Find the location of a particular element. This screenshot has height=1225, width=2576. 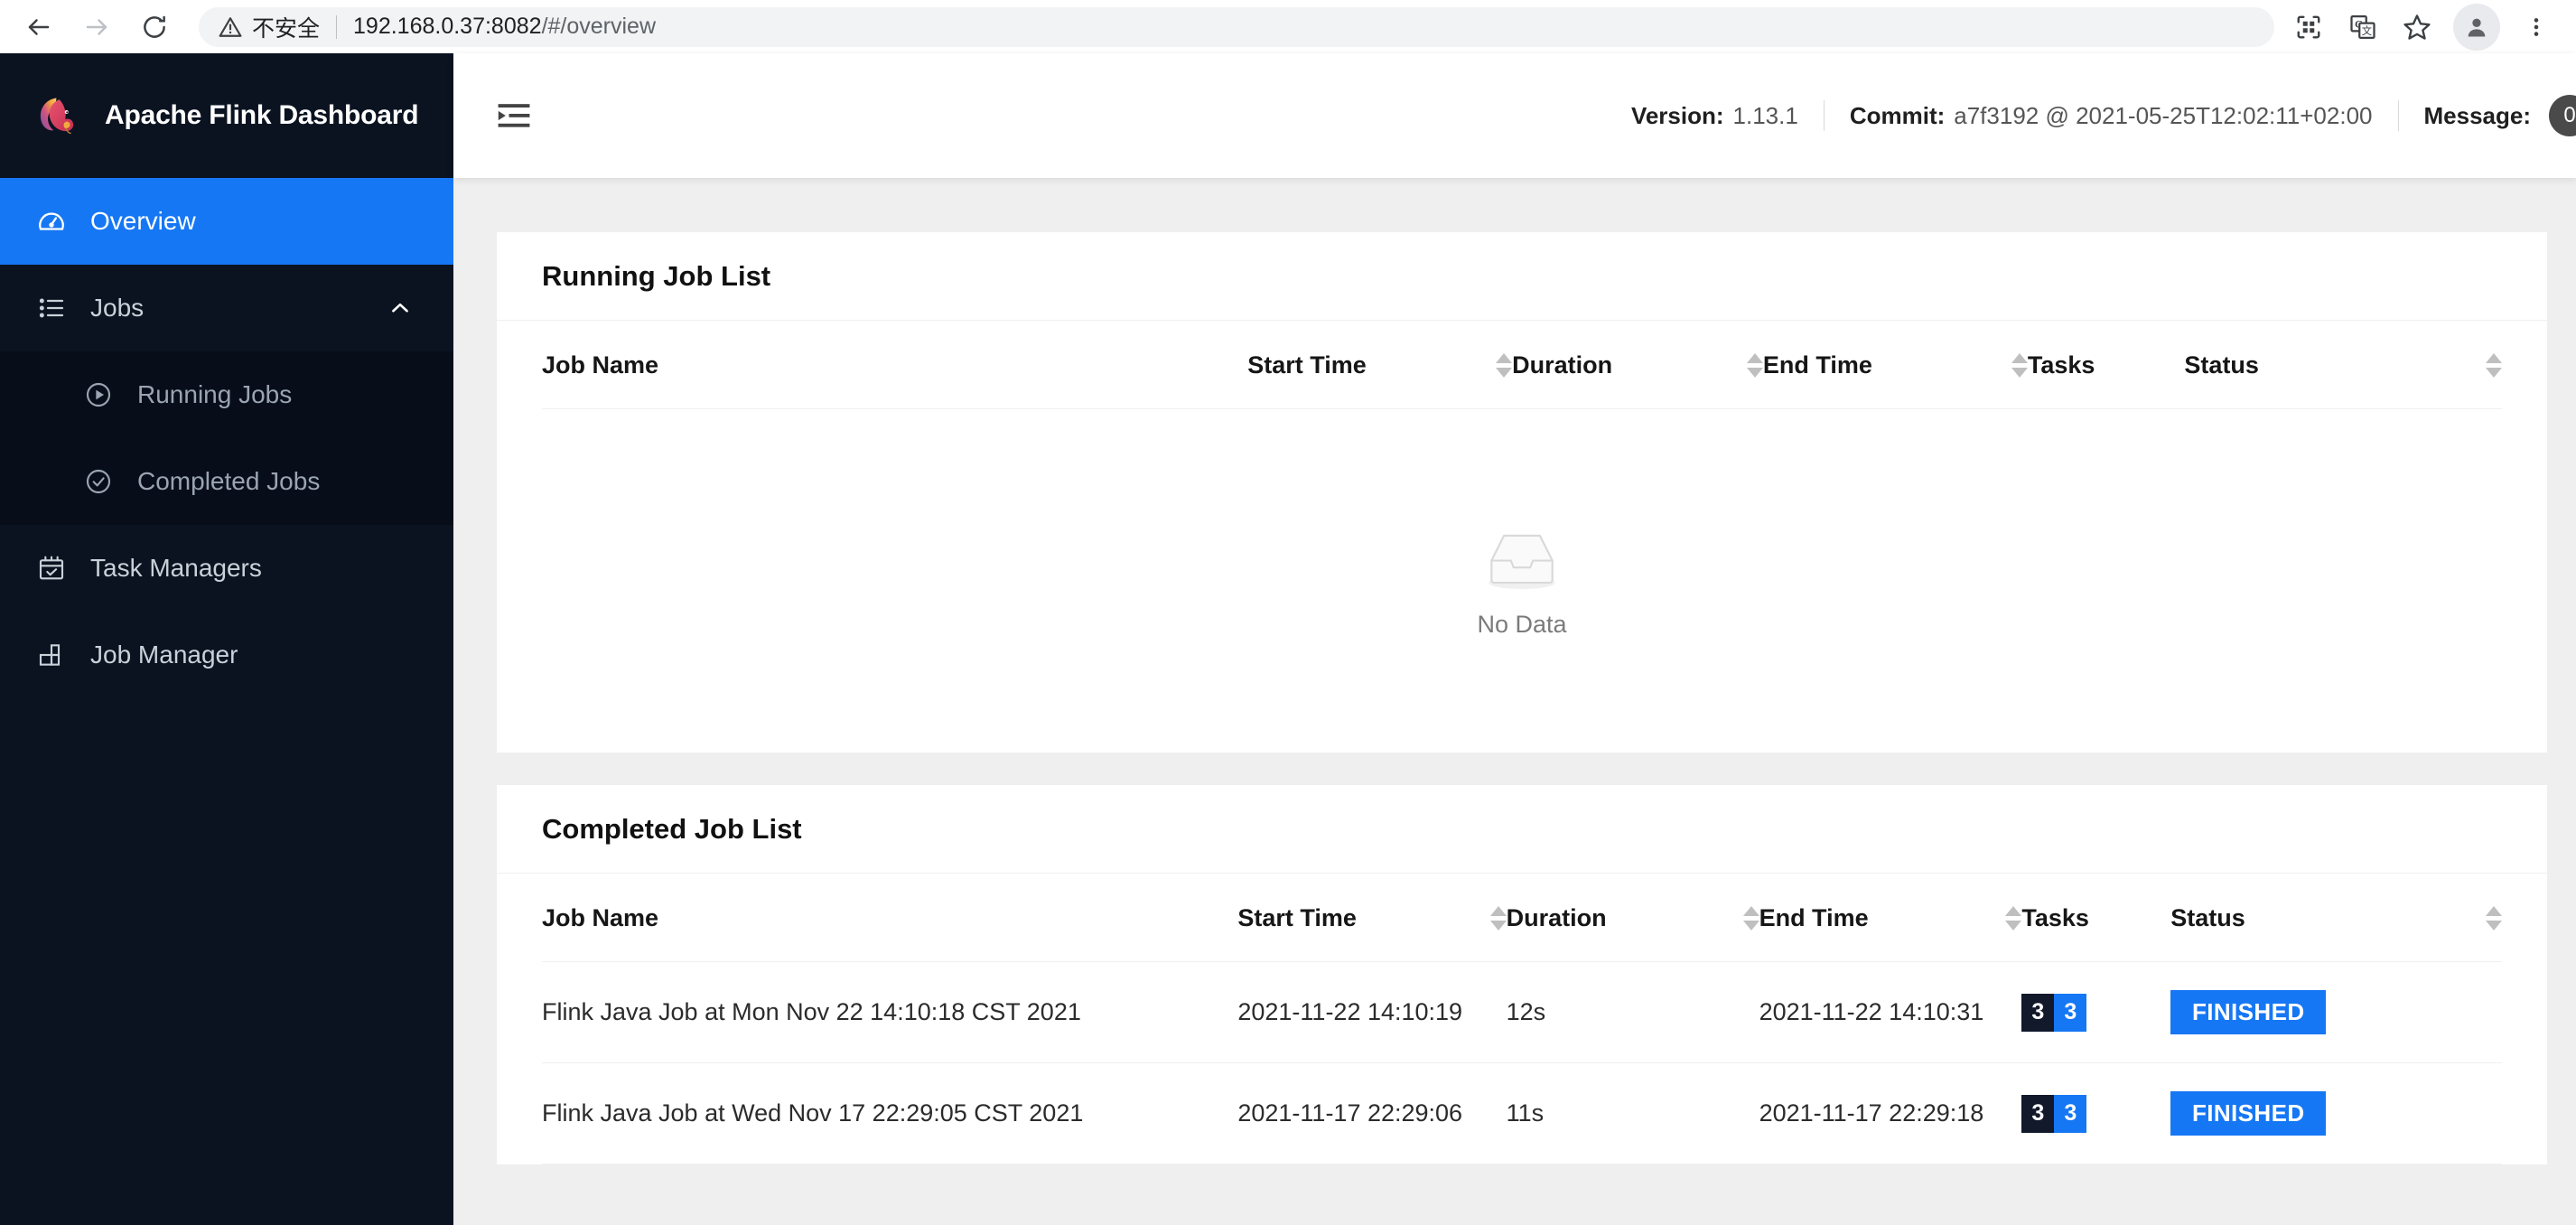

commit-label: Commit: is located at coordinates (1897, 115).